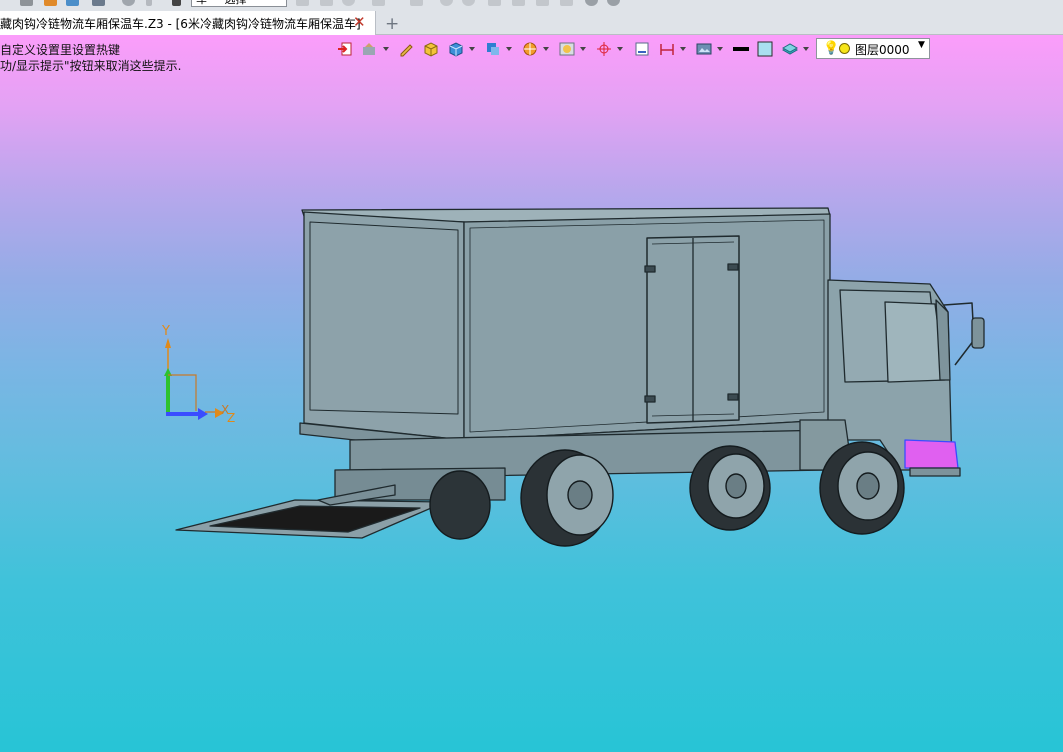 The height and width of the screenshot is (752, 1063). I want to click on selection-filter-combo: 车 选择, so click(239, 3).